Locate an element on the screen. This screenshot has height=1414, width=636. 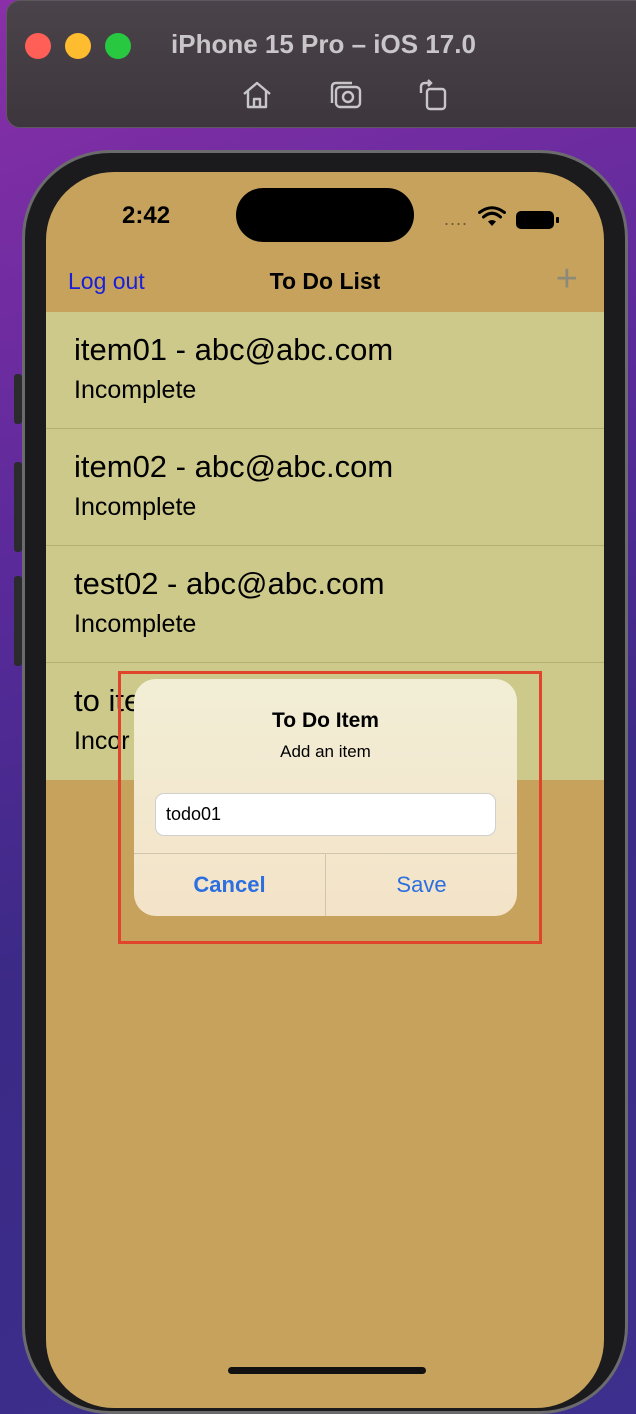
cancel-button: Cancel is located at coordinates (229, 885).